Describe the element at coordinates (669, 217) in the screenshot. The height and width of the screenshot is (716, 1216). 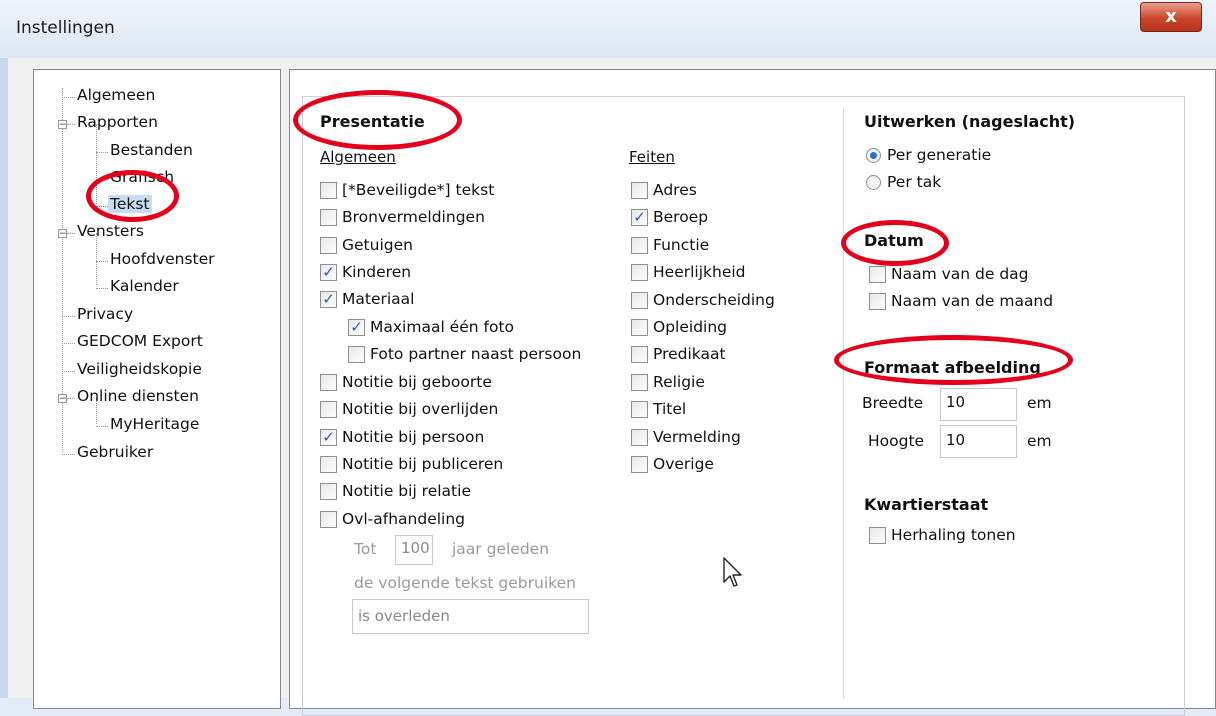
I see `feiten-checkbox: ✓ Beroep` at that location.